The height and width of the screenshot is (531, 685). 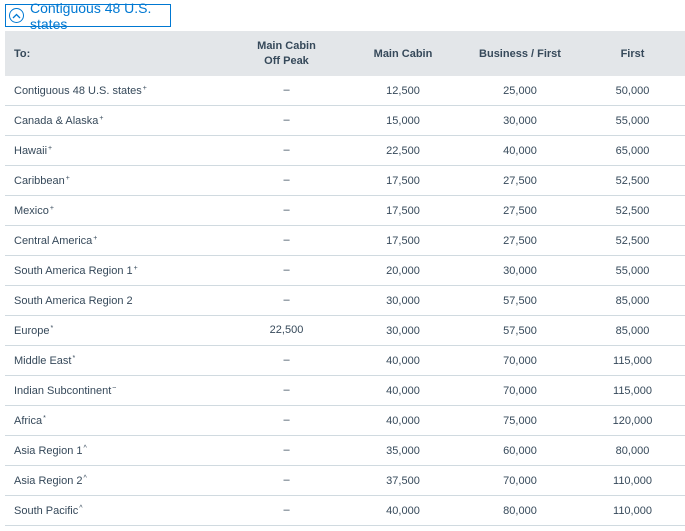 I want to click on header-to: To:, so click(x=22, y=53).